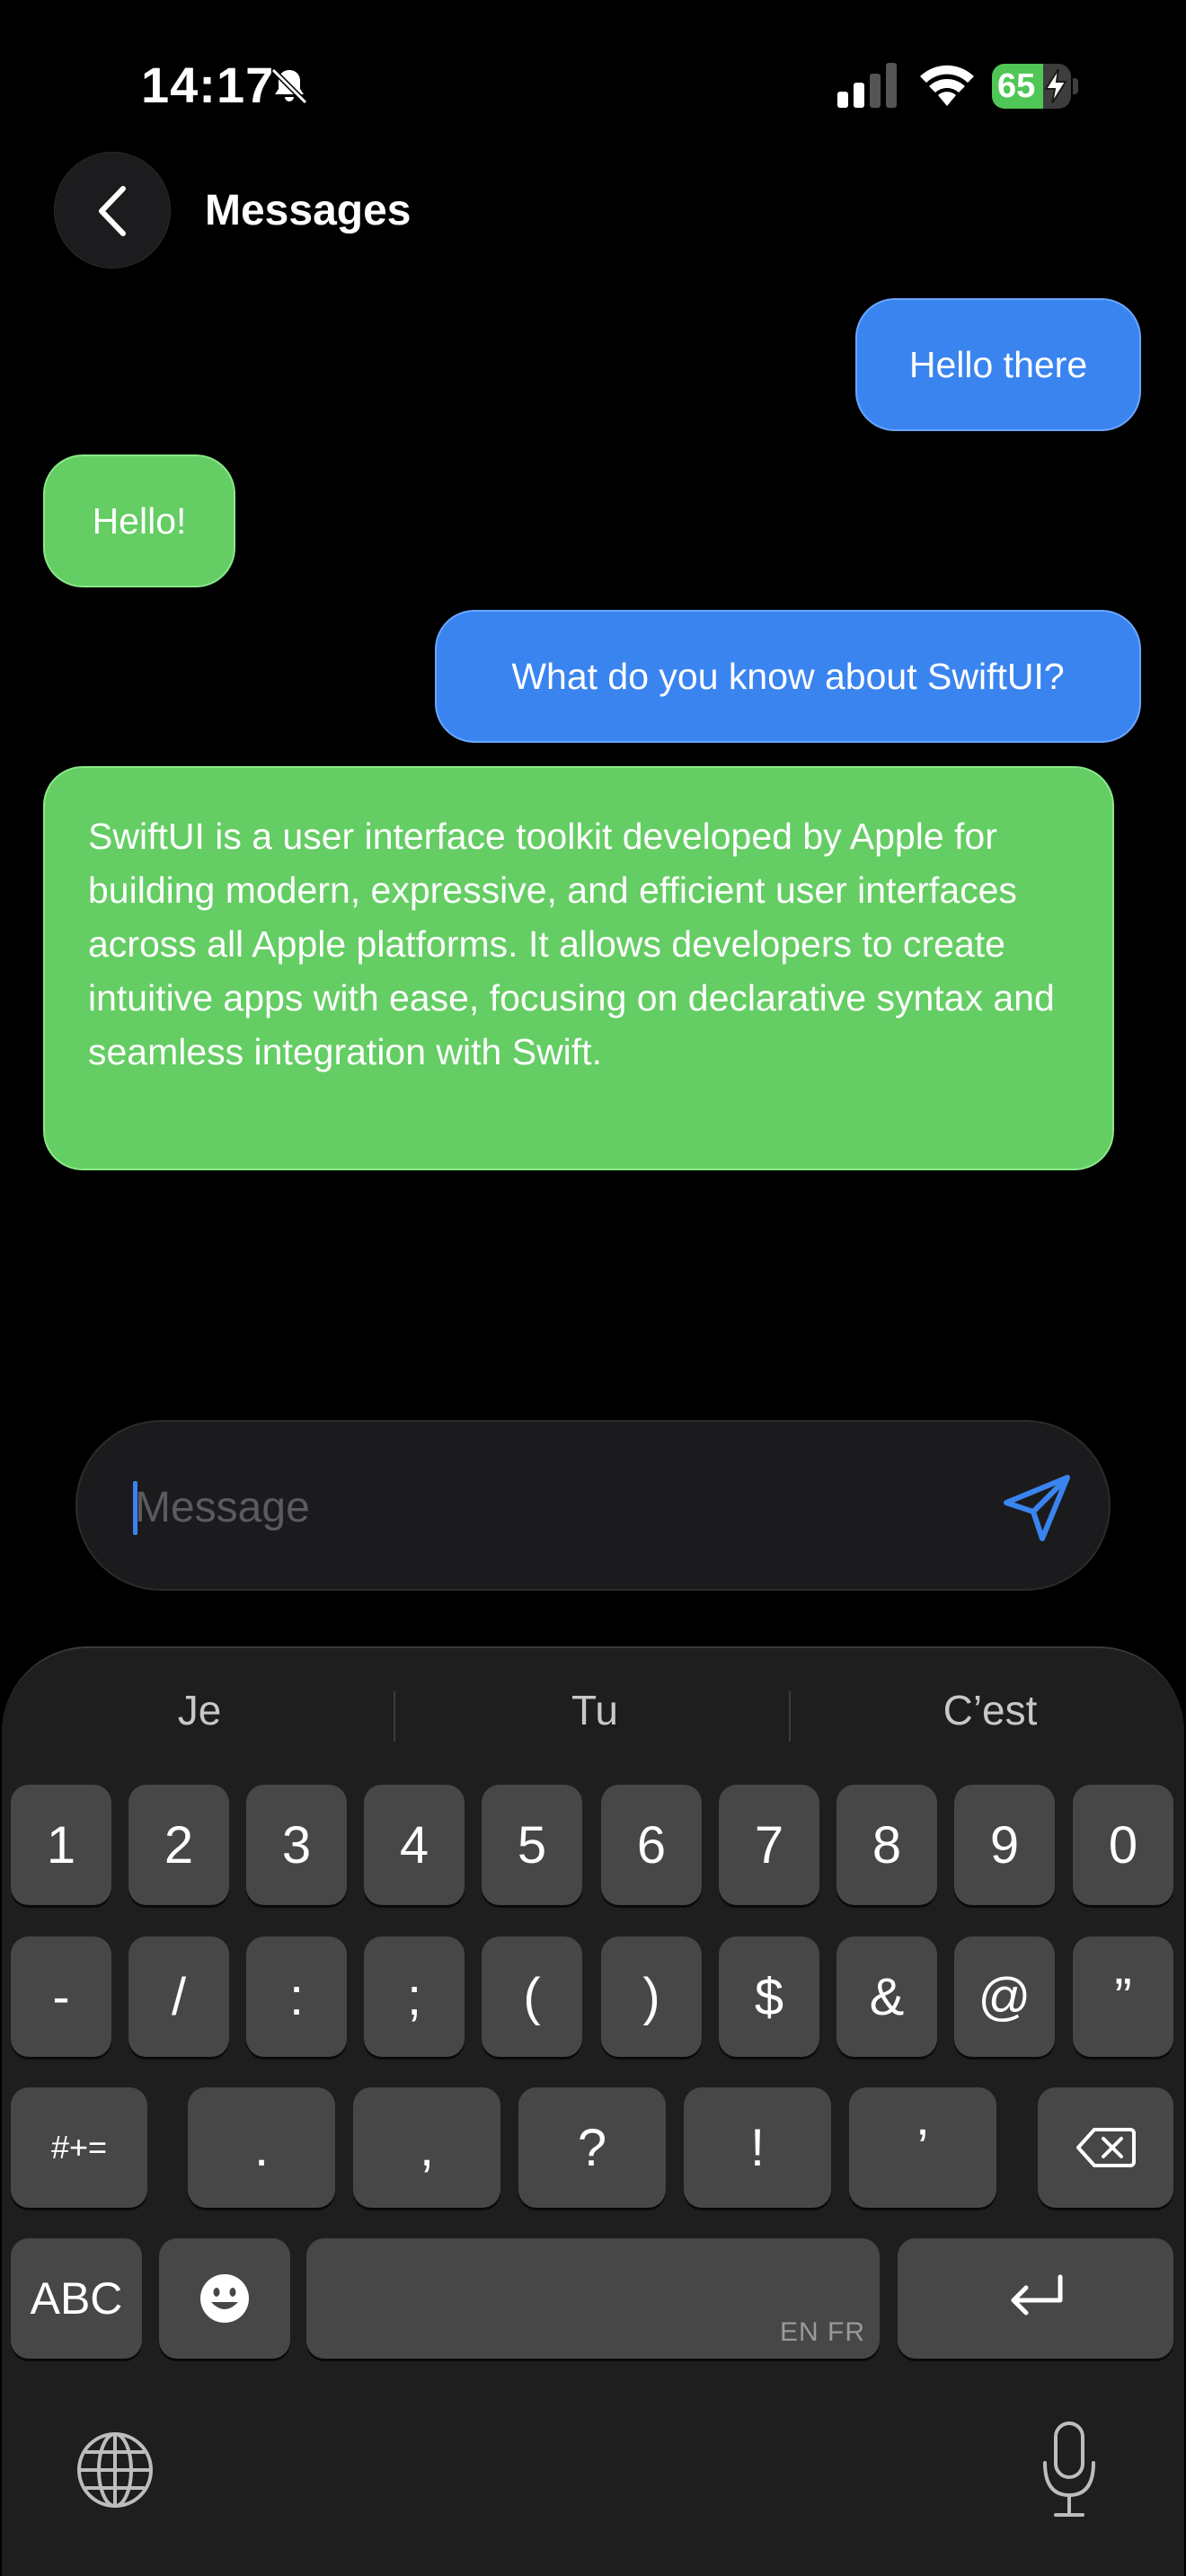 The image size is (1186, 2576). Describe the element at coordinates (593, 85) in the screenshot. I see `status-bar: 14:17 65` at that location.